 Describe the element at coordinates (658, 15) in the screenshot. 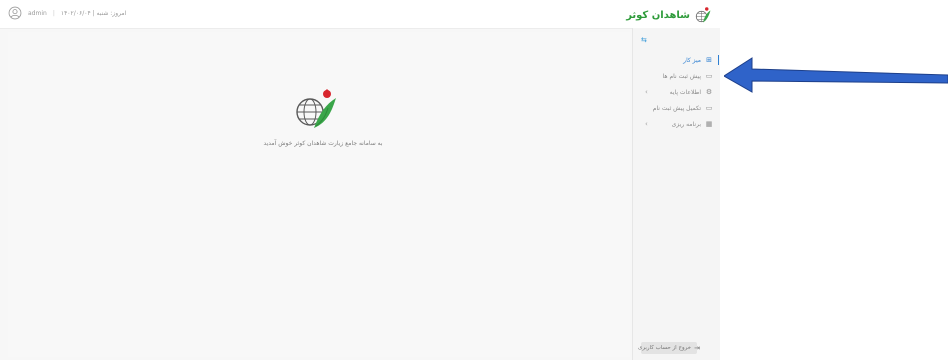

I see `brand-name: شاهدان کوثر` at that location.